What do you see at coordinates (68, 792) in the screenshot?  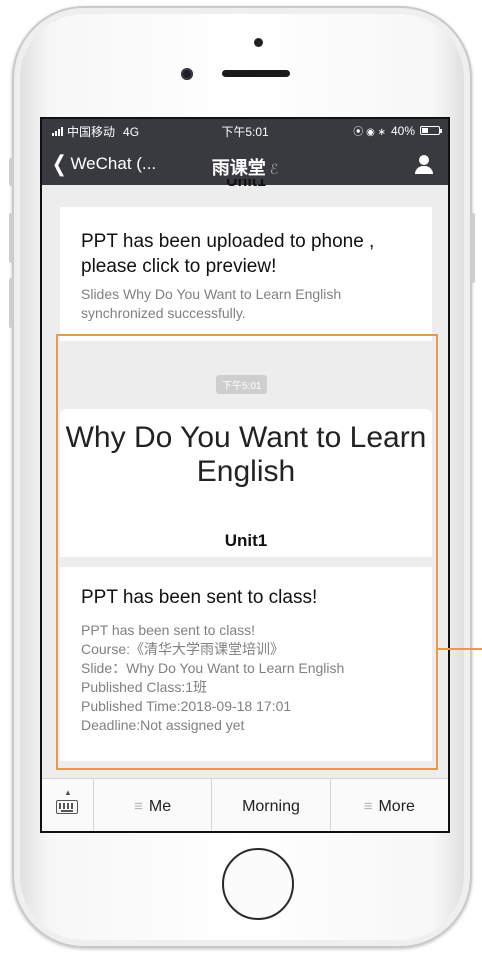 I see `caret-up-icon: ▲` at bounding box center [68, 792].